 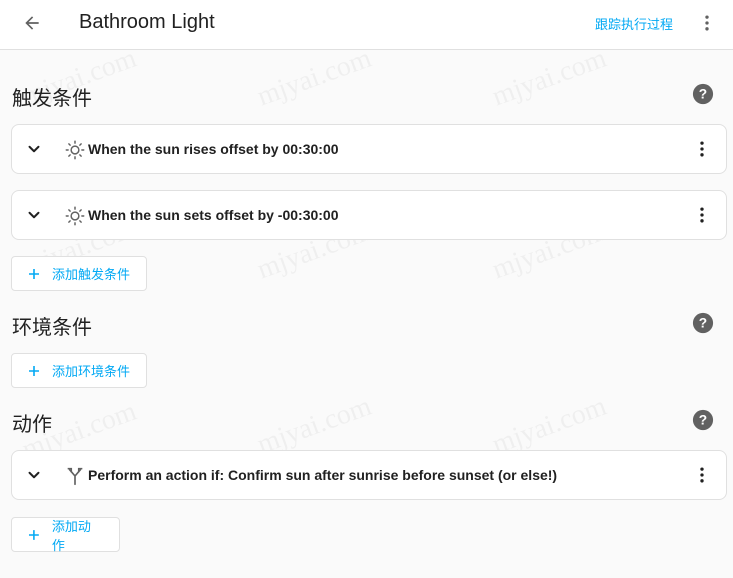 I want to click on back-button, so click(x=32, y=23).